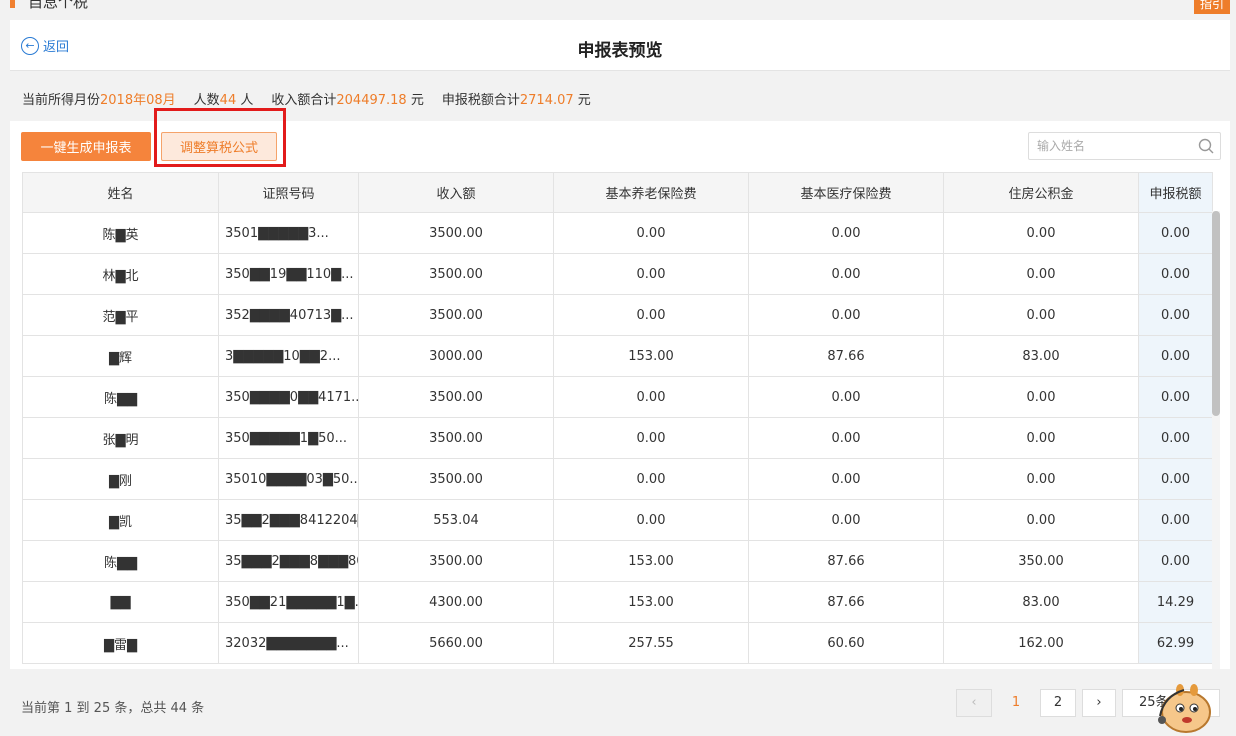  What do you see at coordinates (1216, 440) in the screenshot?
I see `table-scrollbar` at bounding box center [1216, 440].